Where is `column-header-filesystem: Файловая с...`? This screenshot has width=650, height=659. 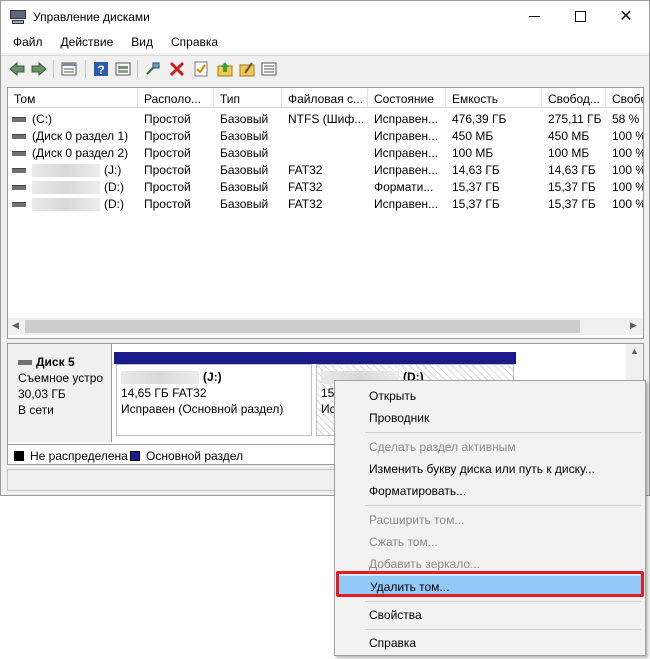
column-header-filesystem: Файловая с... is located at coordinates (325, 98).